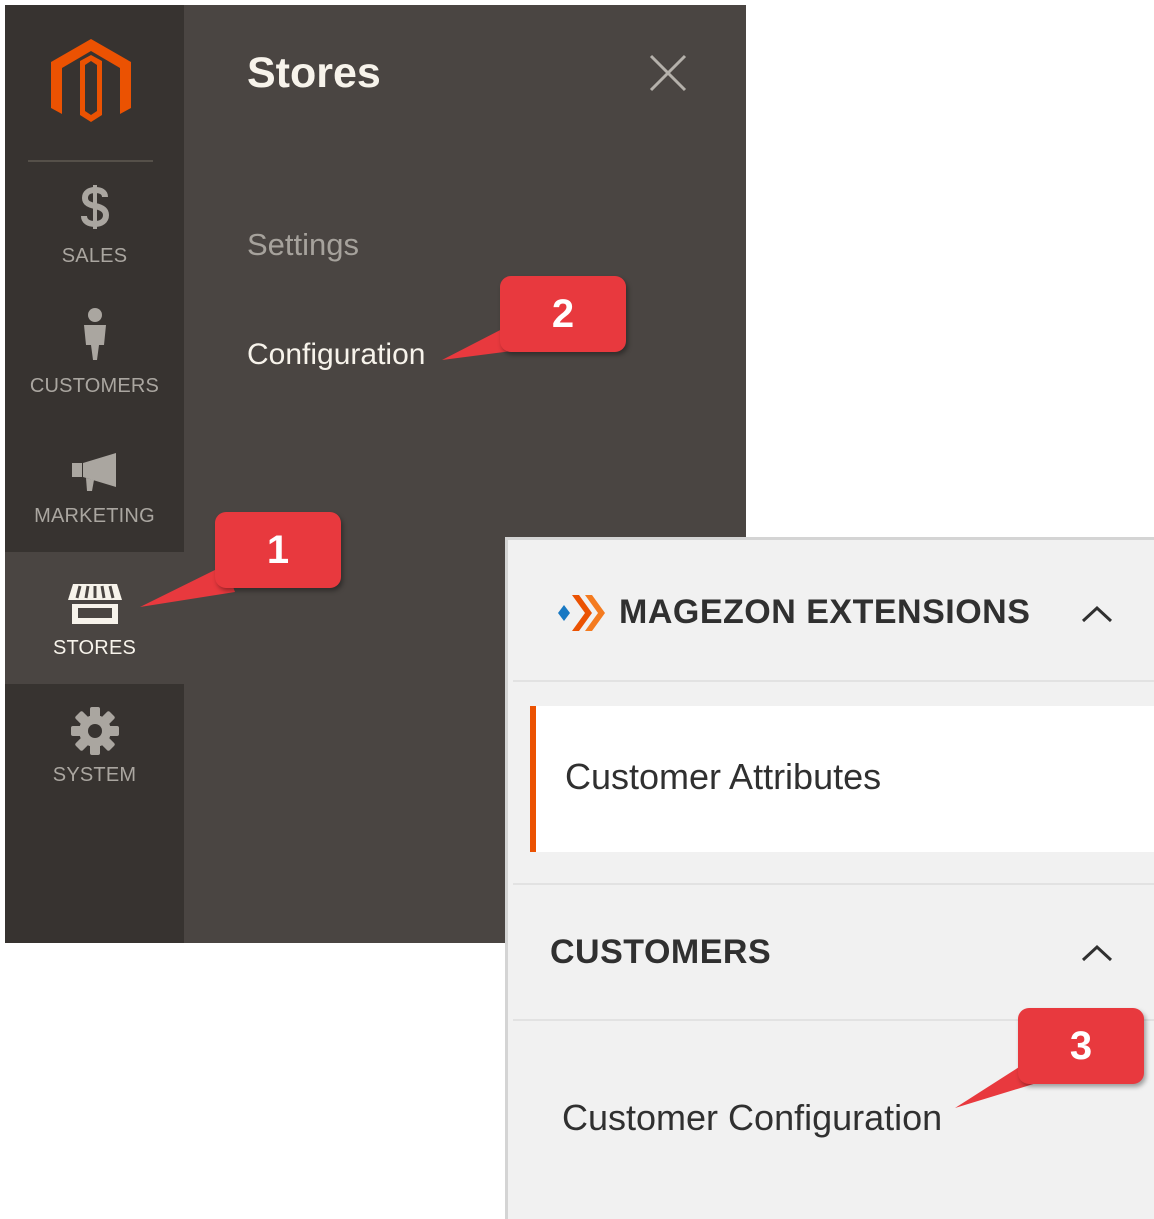  I want to click on admin-sidebar: SALES CUSTOMERS MARKETING STORES SYSTEM, so click(94, 474).